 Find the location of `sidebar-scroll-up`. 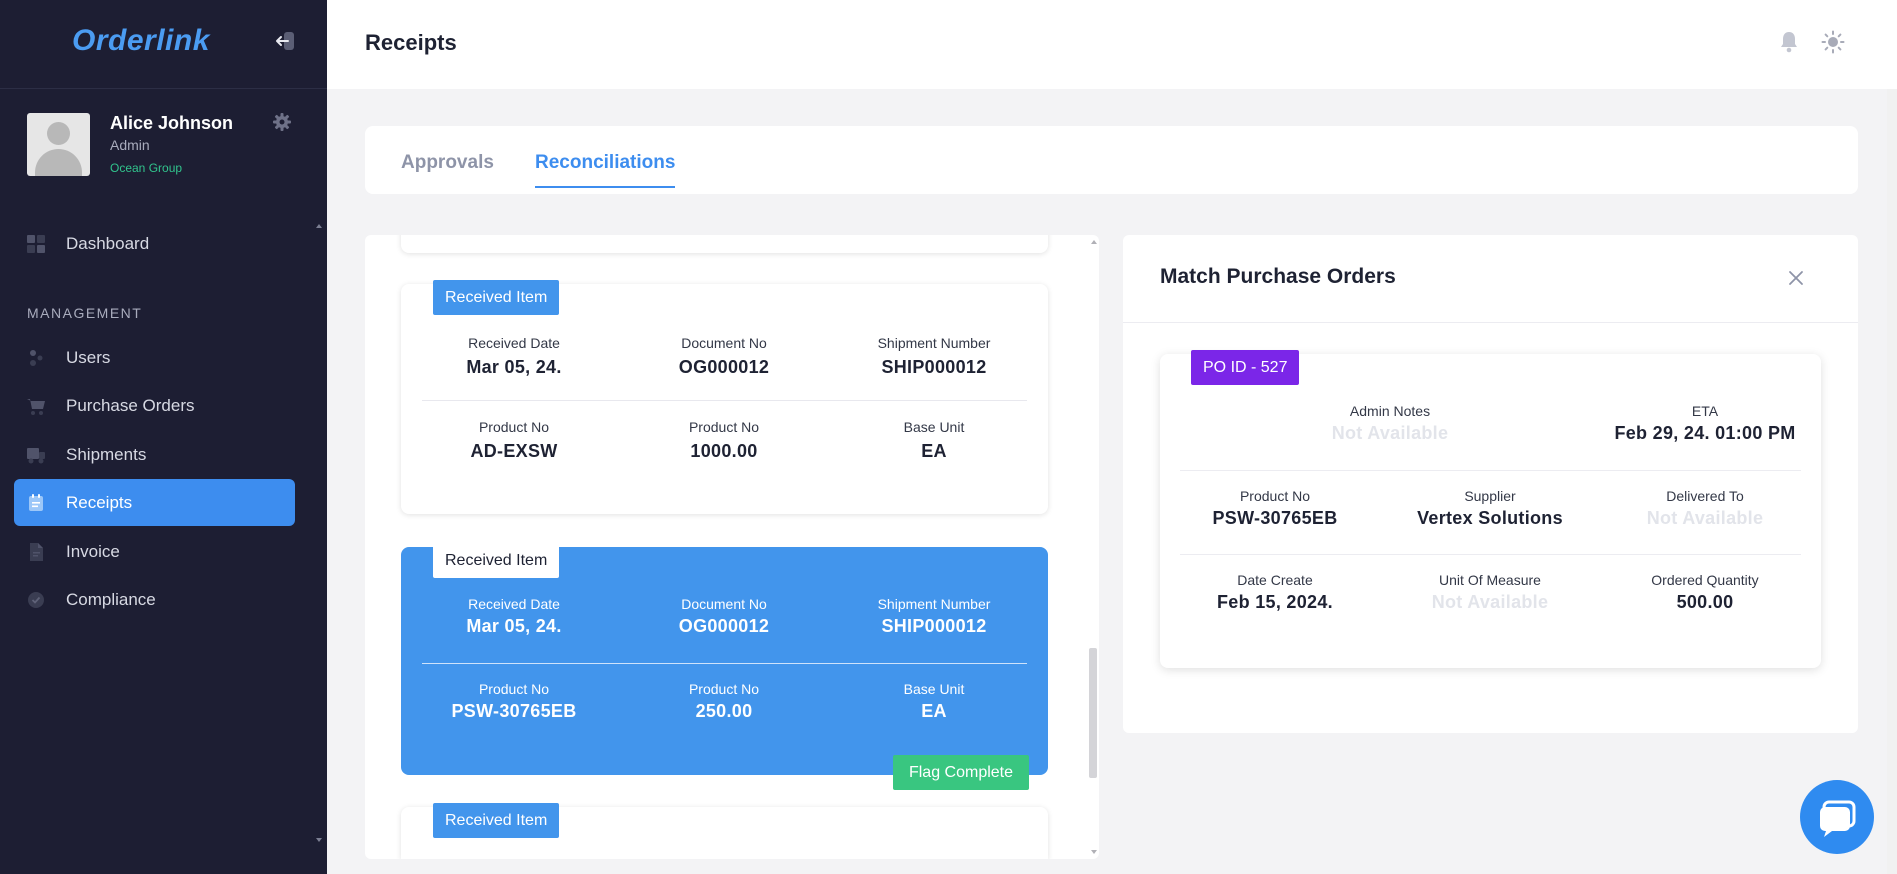

sidebar-scroll-up is located at coordinates (319, 226).